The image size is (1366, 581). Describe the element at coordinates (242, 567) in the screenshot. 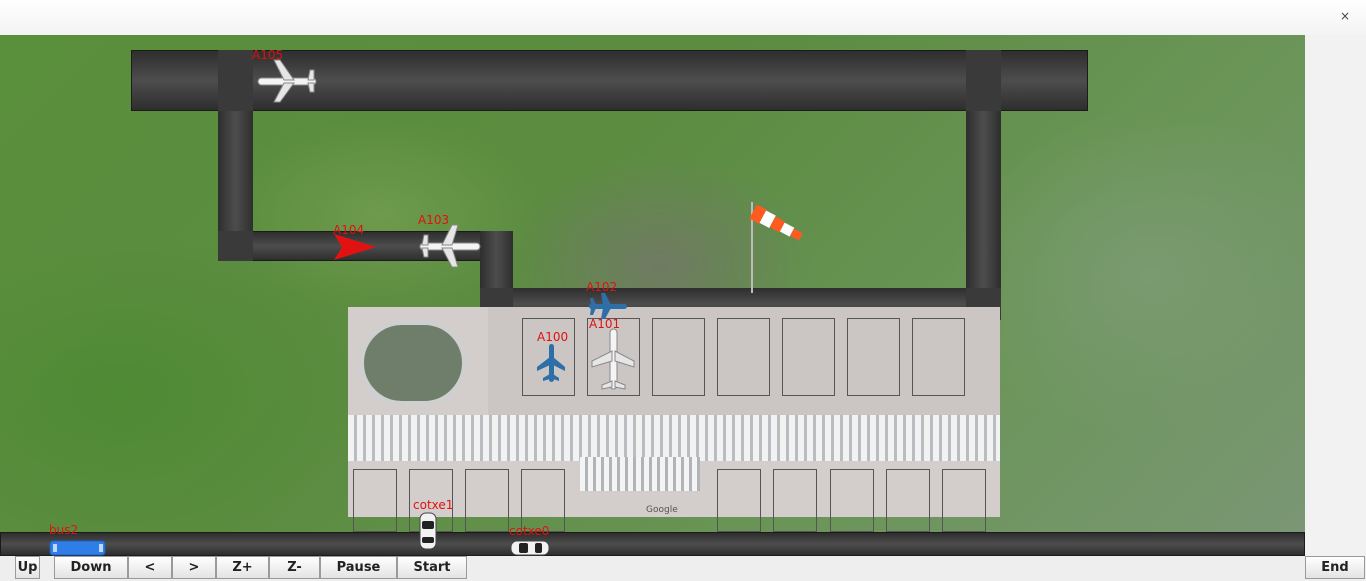

I see `zoom-in-button: Z+` at that location.